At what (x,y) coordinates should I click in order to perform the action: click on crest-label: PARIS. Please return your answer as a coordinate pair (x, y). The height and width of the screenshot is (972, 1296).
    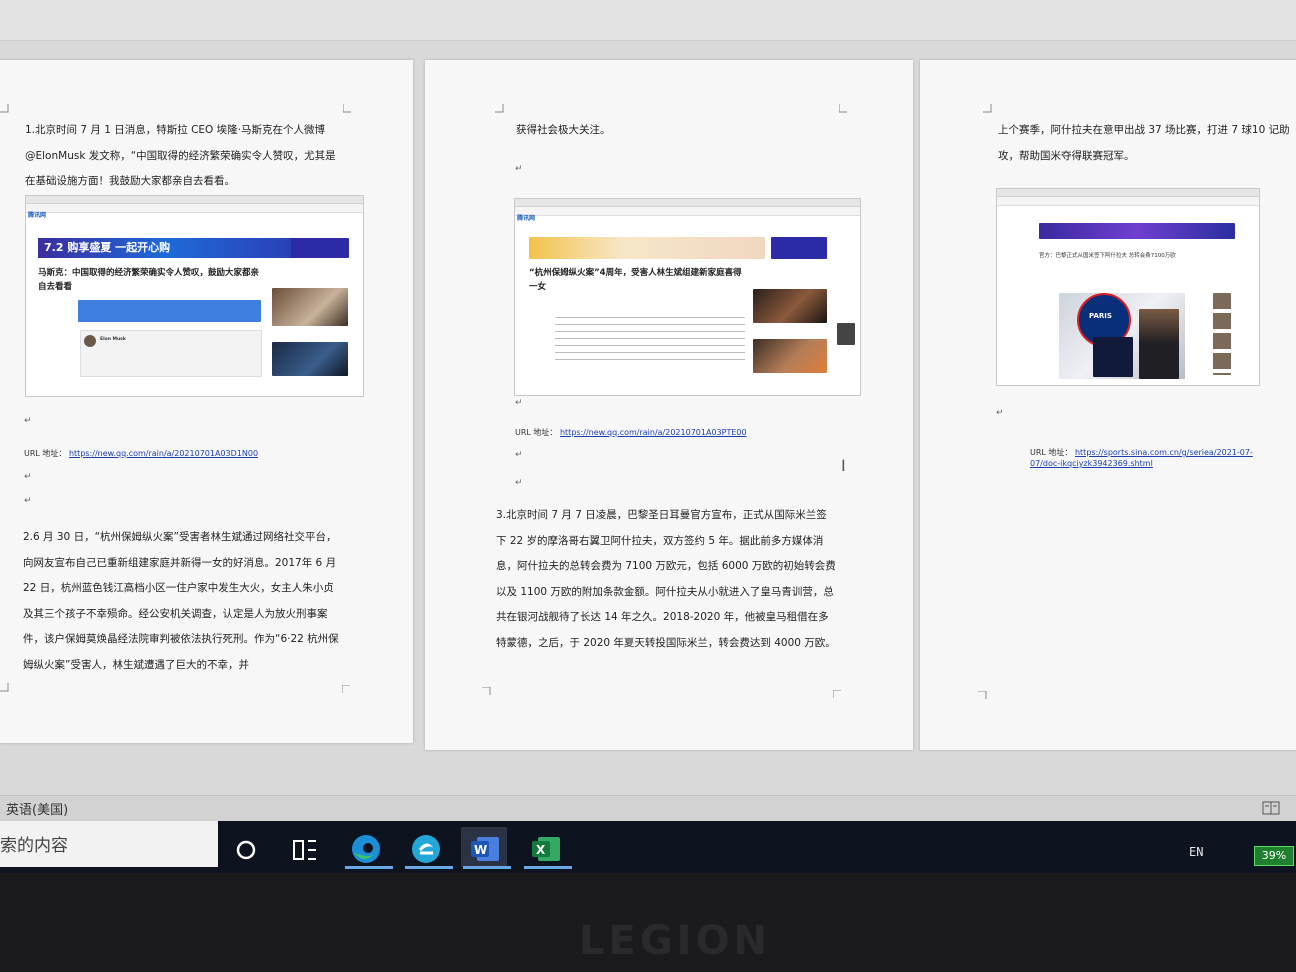
    Looking at the image, I should click on (1100, 316).